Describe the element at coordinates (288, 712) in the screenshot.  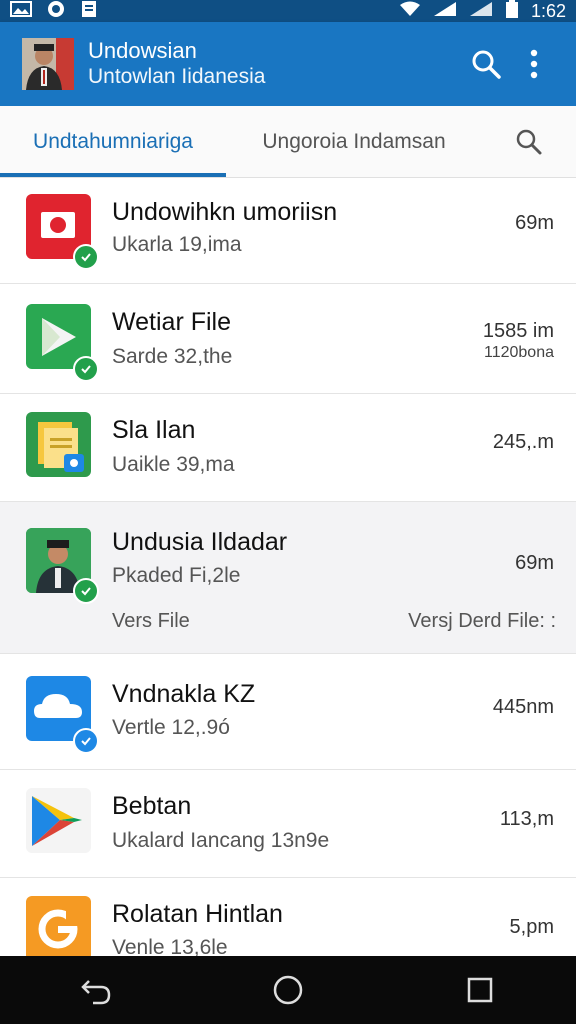
I see `list-item: Vndnakla KZ Vertle 12,.9ó 445nm` at that location.